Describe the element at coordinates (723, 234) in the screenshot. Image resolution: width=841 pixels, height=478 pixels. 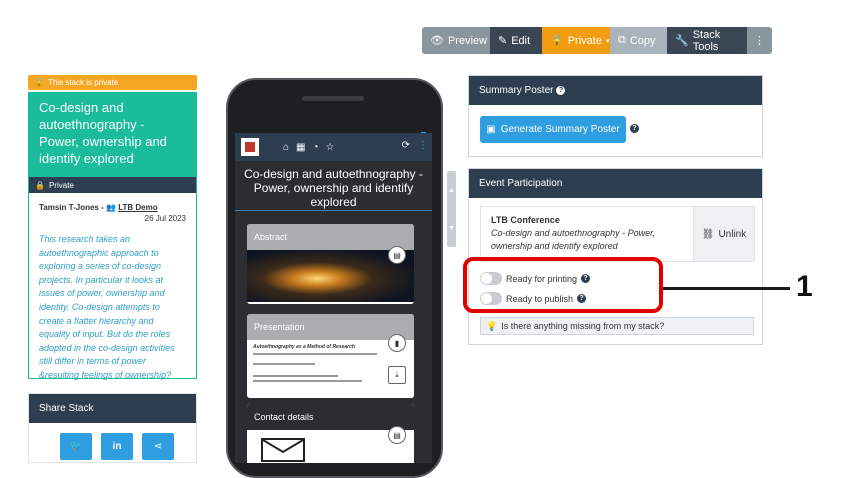
I see `unlink-button: ⛓ Unlink` at that location.